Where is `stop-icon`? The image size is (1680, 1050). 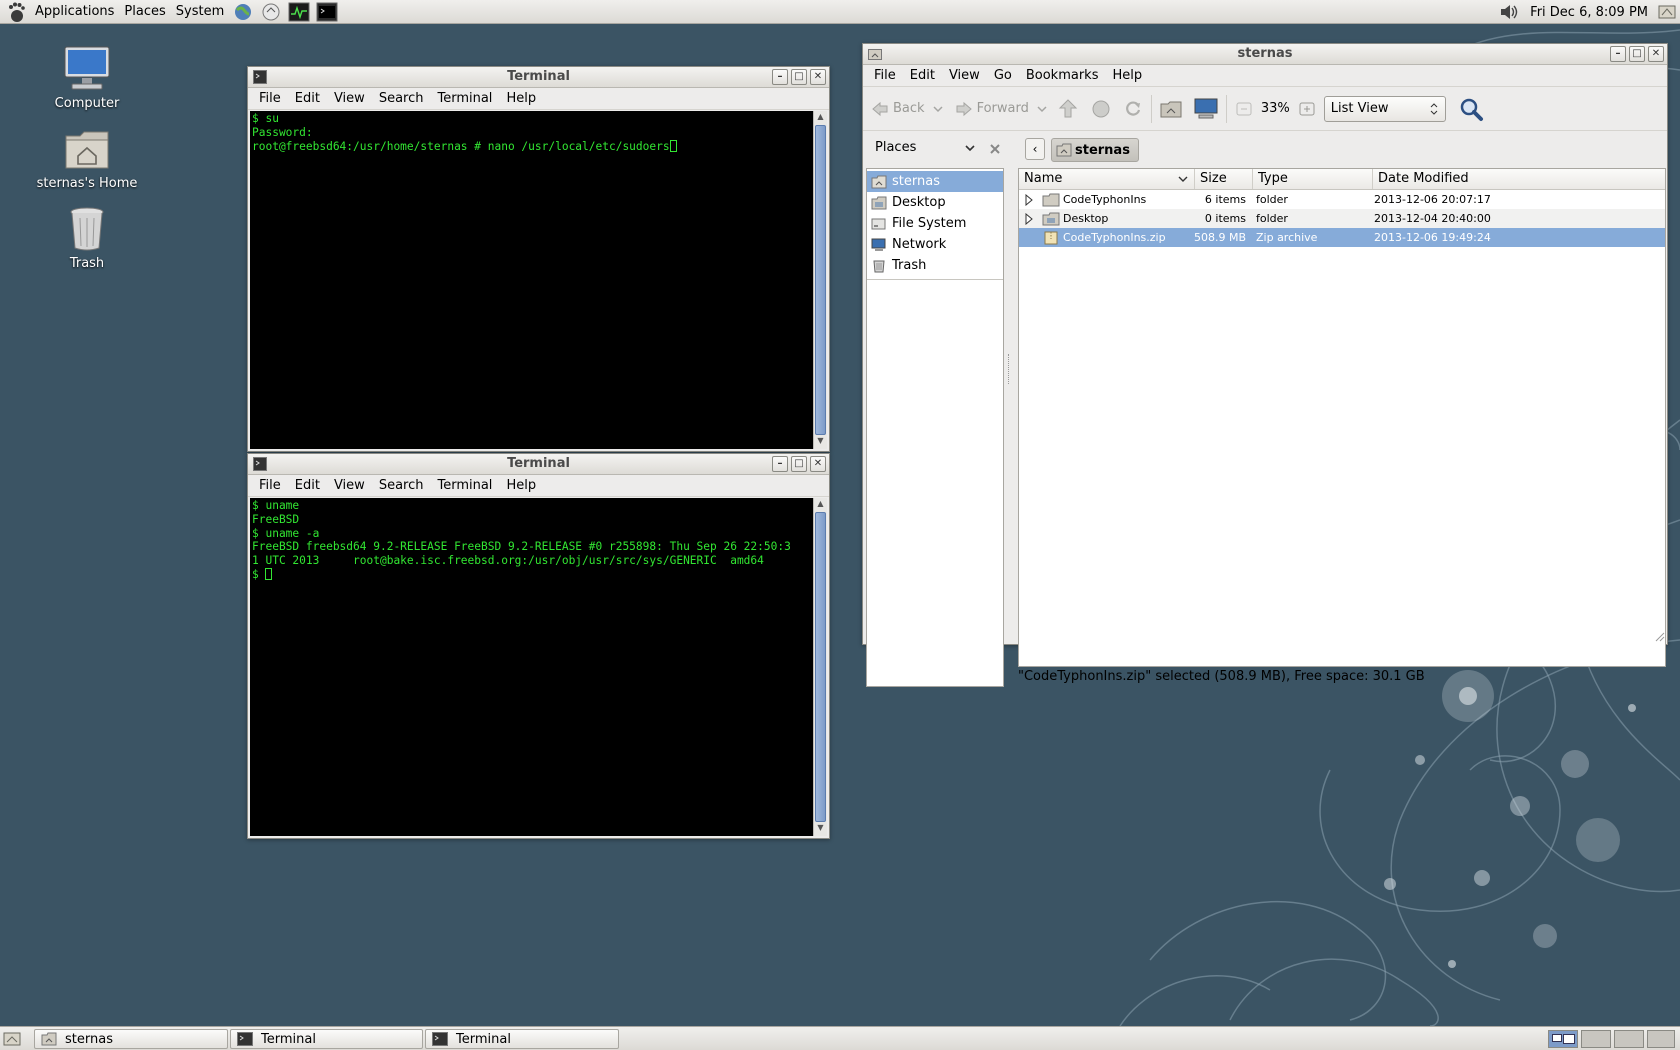 stop-icon is located at coordinates (1101, 109).